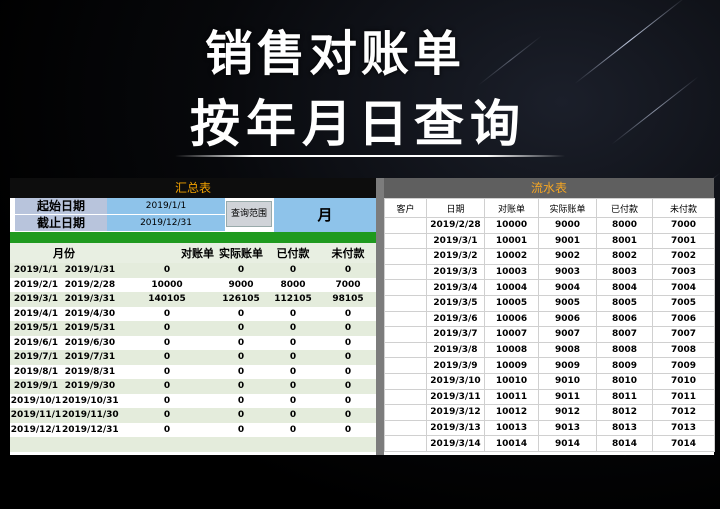 Image resolution: width=720 pixels, height=509 pixels. What do you see at coordinates (455, 225) in the screenshot?
I see `cell-date: 2019/2/28` at bounding box center [455, 225].